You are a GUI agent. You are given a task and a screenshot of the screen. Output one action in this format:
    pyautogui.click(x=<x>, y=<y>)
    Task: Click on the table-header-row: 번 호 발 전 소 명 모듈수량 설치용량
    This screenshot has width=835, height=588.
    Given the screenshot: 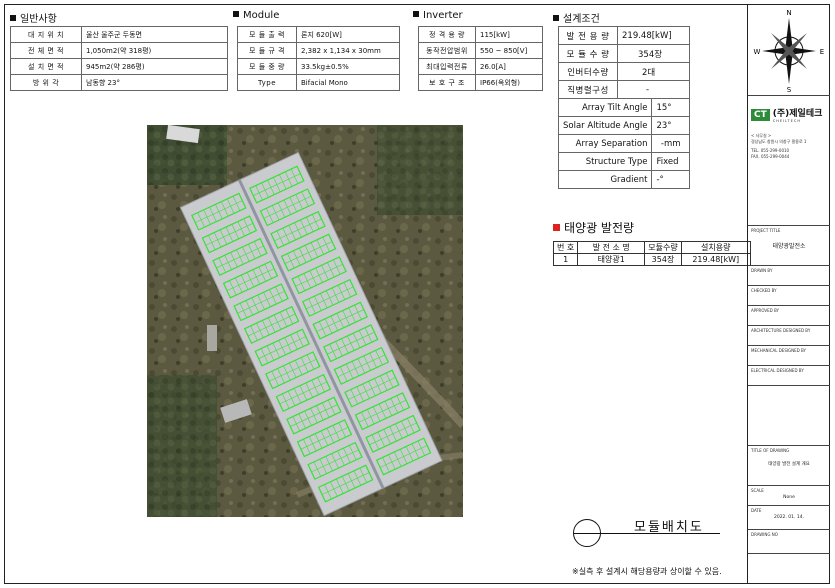 What is the action you would take?
    pyautogui.click(x=651, y=247)
    